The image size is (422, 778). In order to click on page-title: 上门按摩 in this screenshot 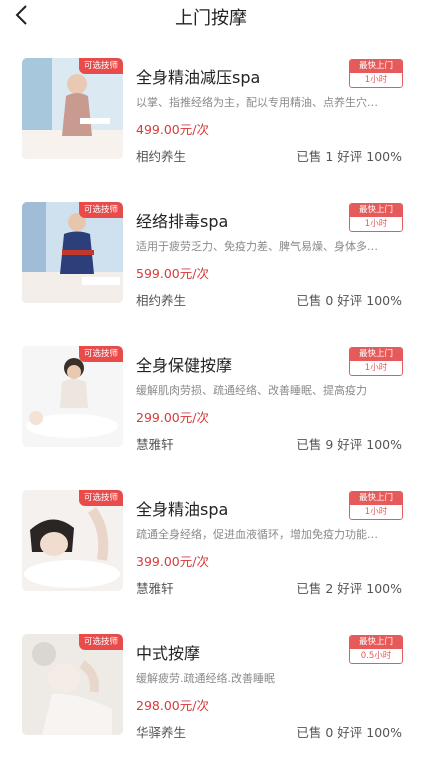, I will do `click(211, 18)`.